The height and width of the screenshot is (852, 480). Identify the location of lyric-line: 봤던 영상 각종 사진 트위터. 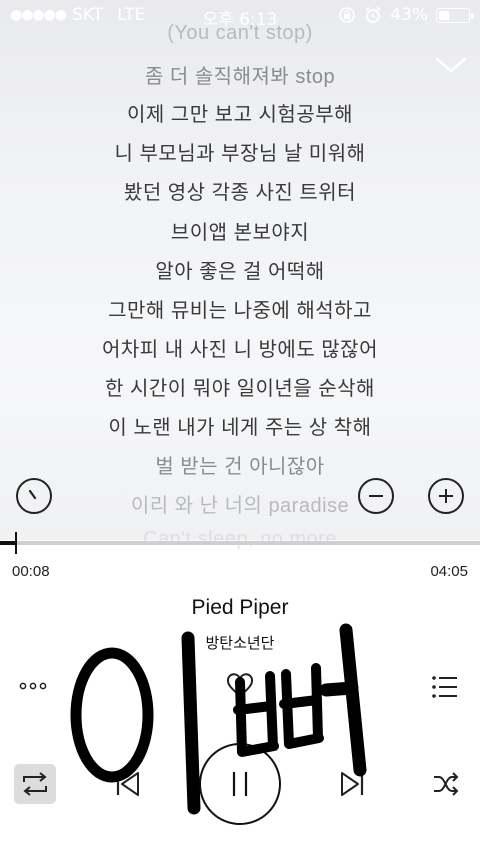
(240, 193).